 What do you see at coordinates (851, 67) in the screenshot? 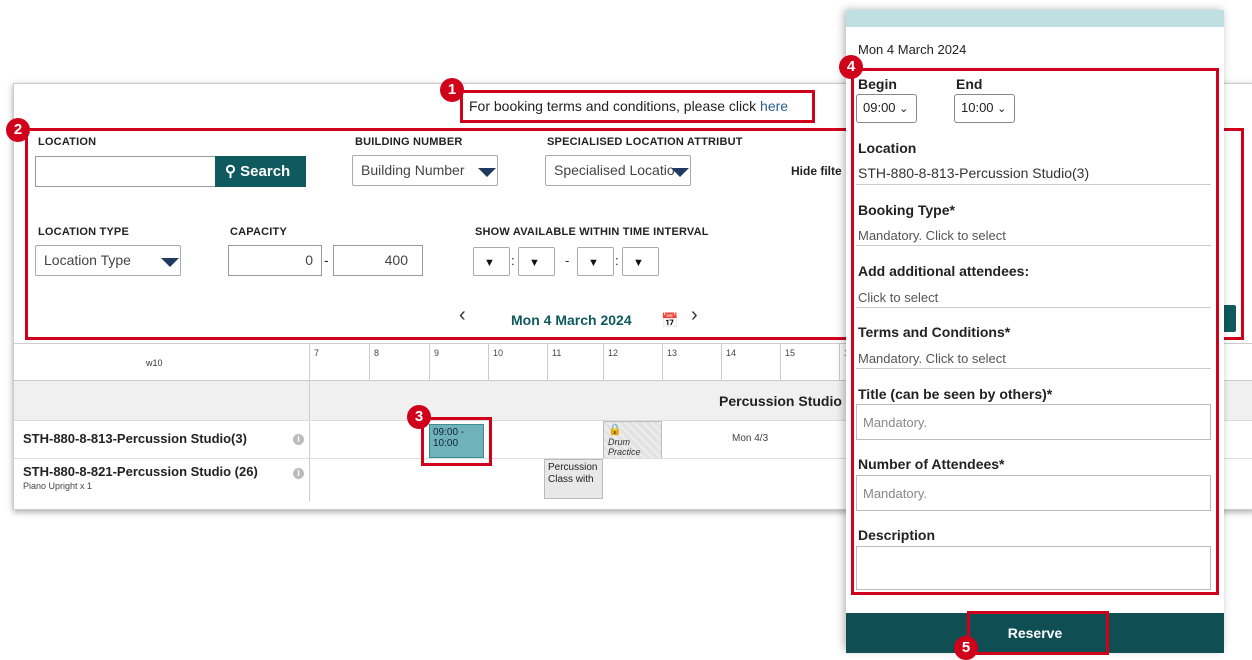
I see `step-badge: 4` at bounding box center [851, 67].